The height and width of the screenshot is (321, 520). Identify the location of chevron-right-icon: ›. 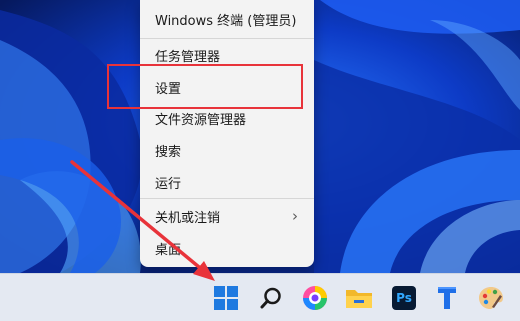
(295, 216).